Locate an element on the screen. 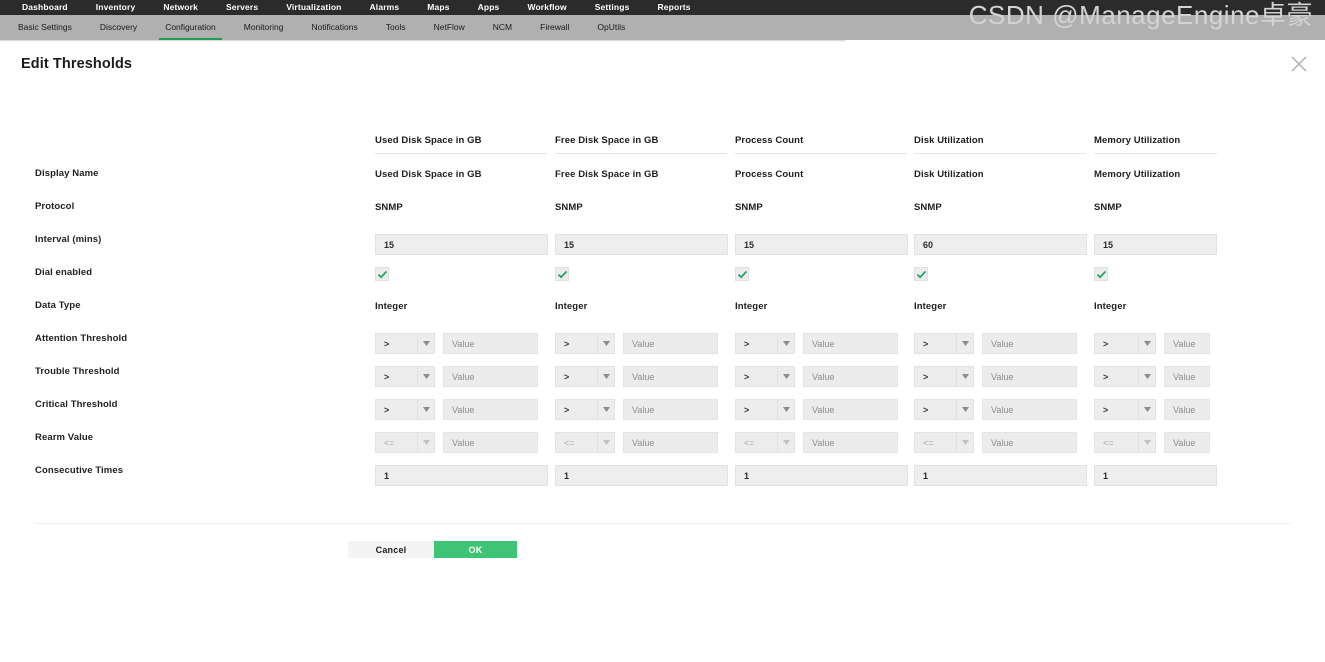  subnav-item-firewall: Firewall is located at coordinates (554, 27).